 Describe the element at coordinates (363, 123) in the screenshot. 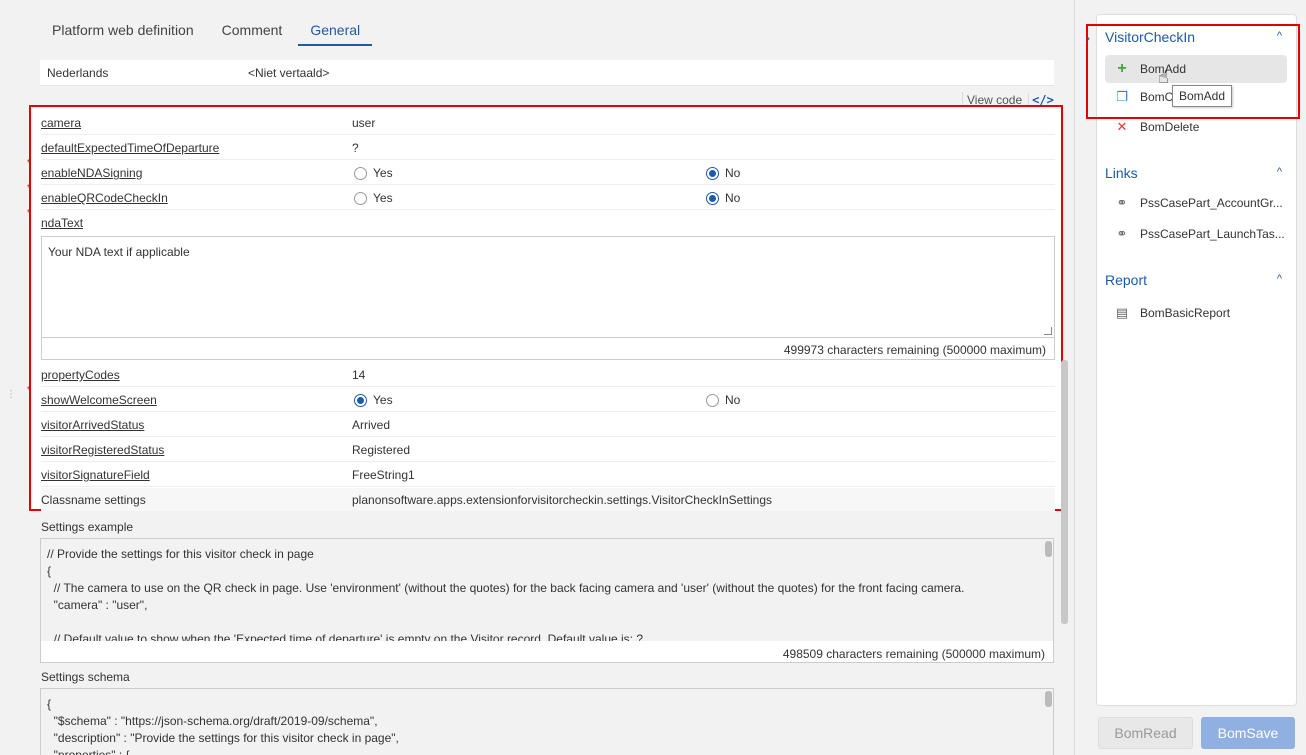

I see `property-value-camera: user` at that location.